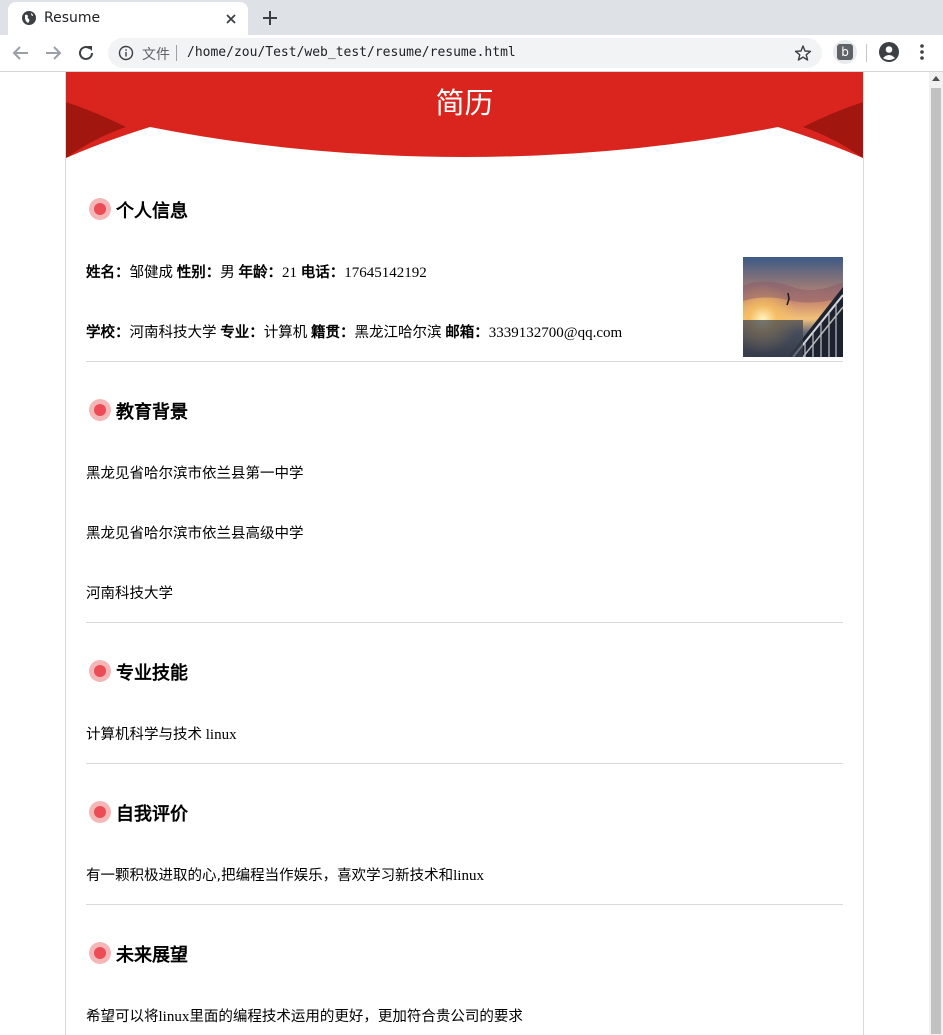 This screenshot has width=943, height=1035. What do you see at coordinates (152, 211) in the screenshot?
I see `section-title: 个人信息` at bounding box center [152, 211].